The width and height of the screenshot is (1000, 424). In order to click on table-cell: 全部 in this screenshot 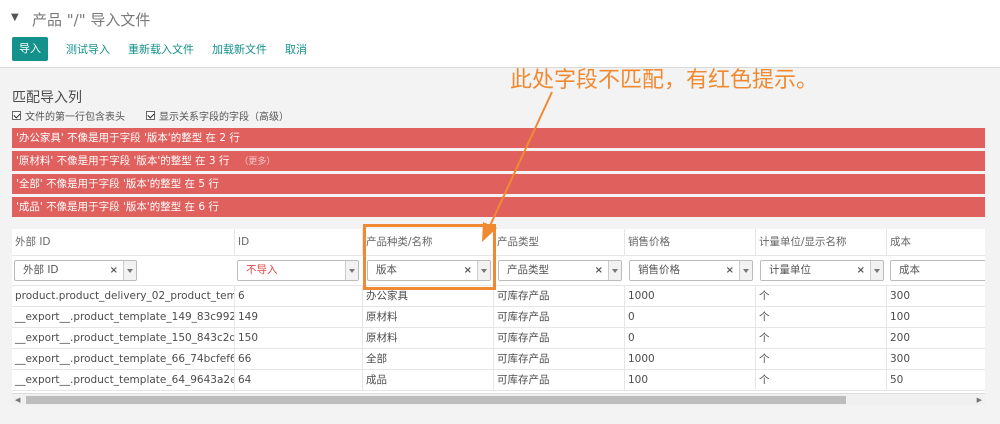, I will do `click(428, 359)`.